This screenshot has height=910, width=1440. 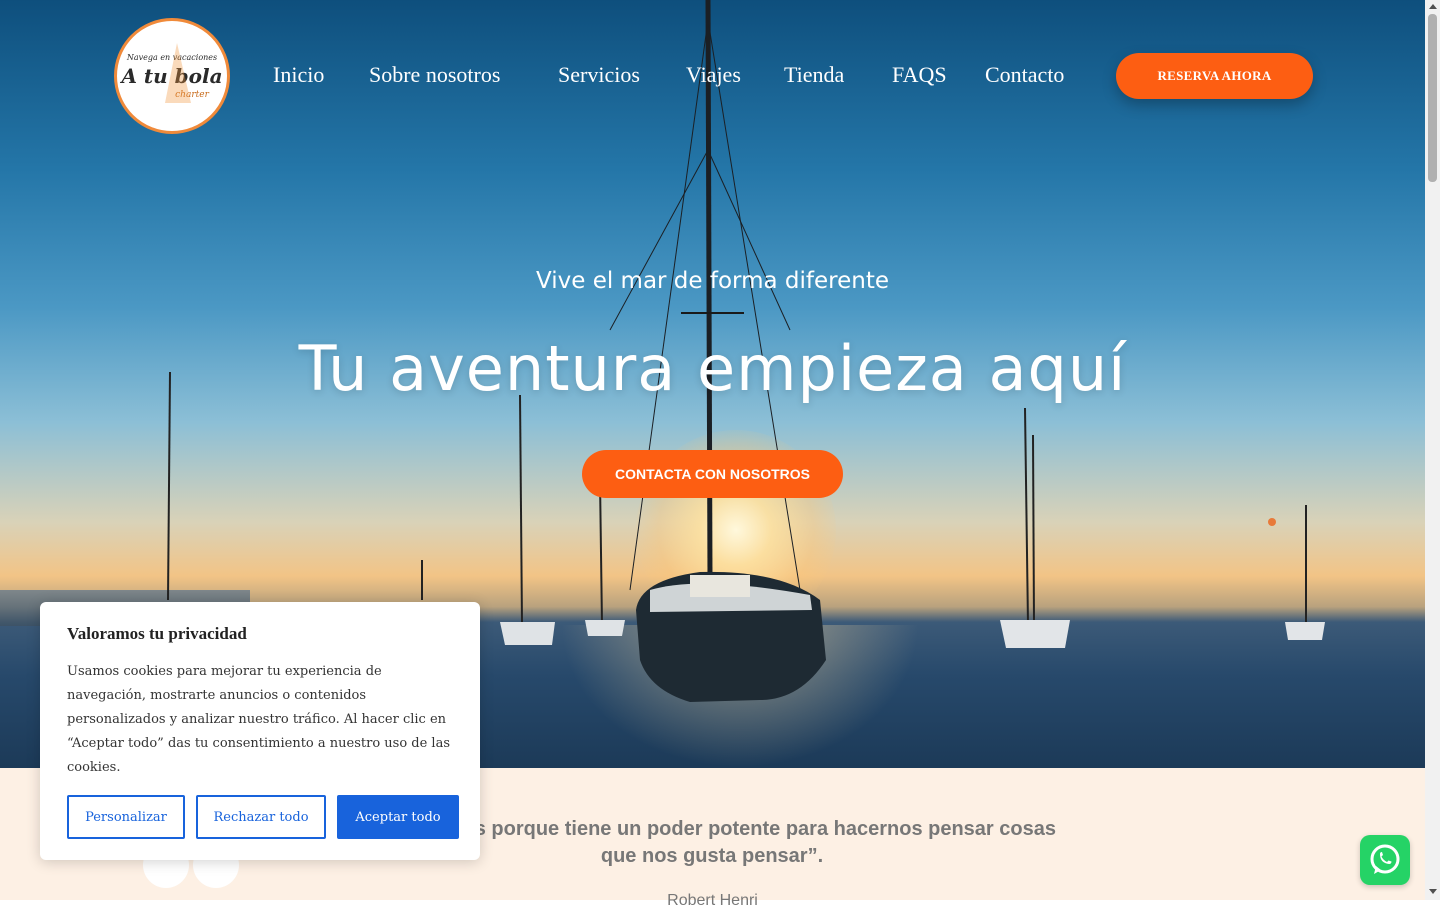 What do you see at coordinates (814, 75) in the screenshot?
I see `nav-item-tienda: Tienda` at bounding box center [814, 75].